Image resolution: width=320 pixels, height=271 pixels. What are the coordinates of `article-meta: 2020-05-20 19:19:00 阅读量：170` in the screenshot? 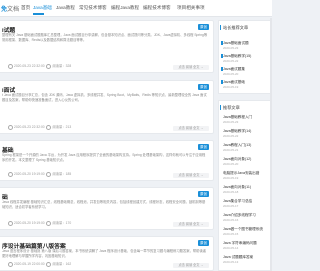 It's located at (39, 223).